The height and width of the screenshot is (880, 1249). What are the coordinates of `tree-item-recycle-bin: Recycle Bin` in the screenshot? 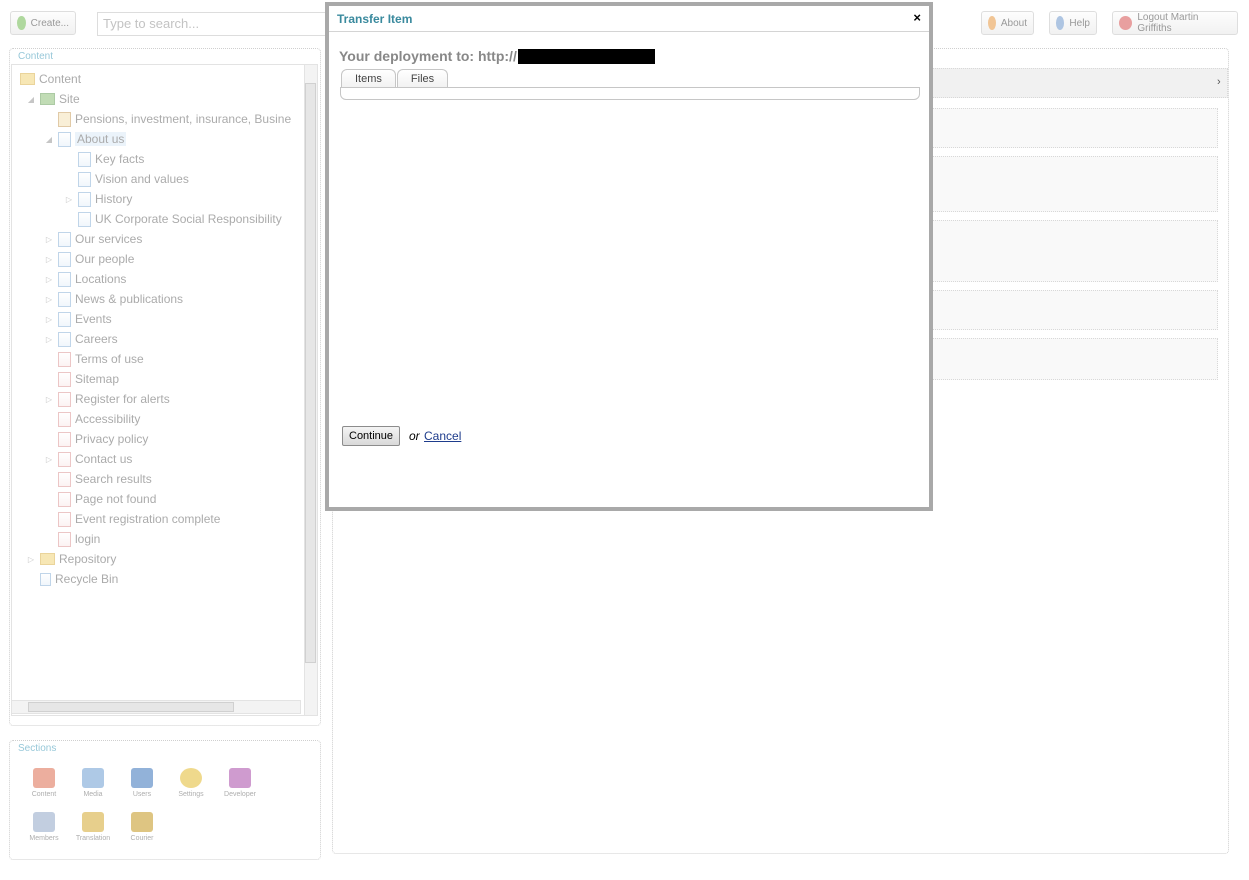 It's located at (72, 579).